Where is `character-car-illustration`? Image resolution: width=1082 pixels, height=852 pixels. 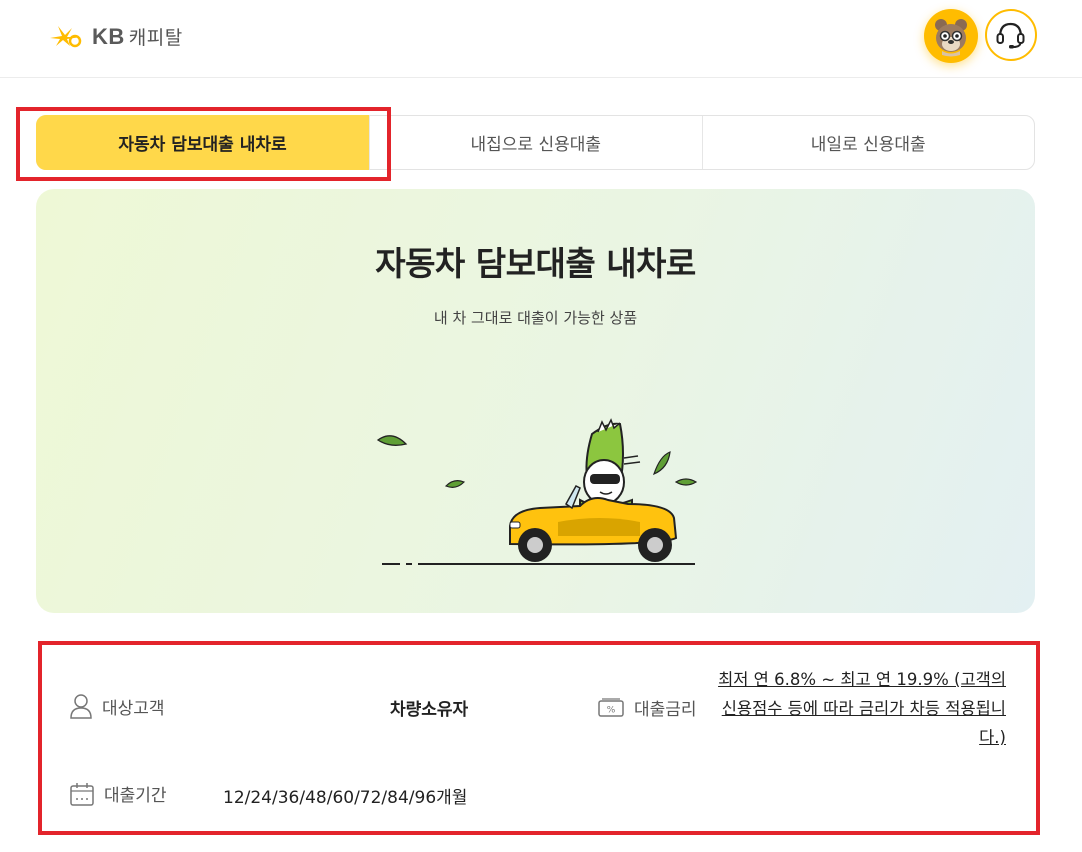 character-car-illustration is located at coordinates (537, 491).